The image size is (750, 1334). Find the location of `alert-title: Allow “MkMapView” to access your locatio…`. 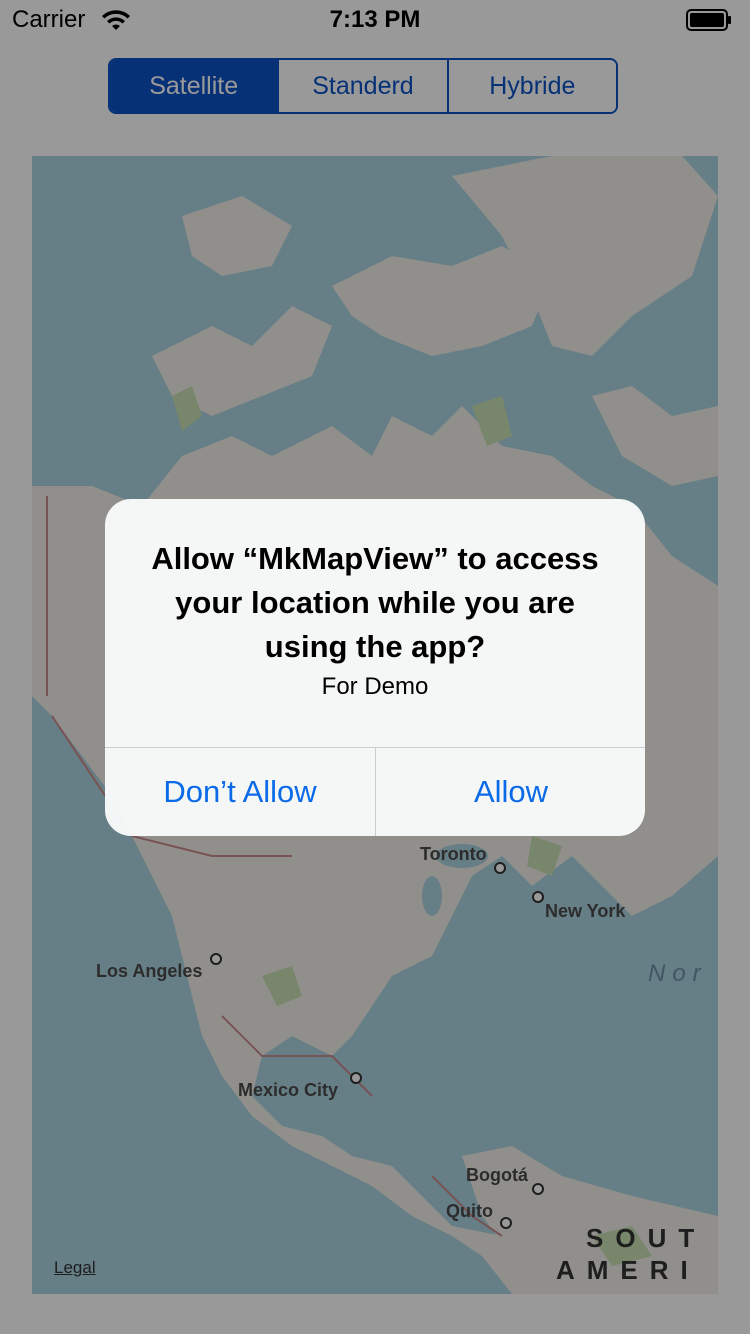

alert-title: Allow “MkMapView” to access your locatio… is located at coordinates (375, 602).